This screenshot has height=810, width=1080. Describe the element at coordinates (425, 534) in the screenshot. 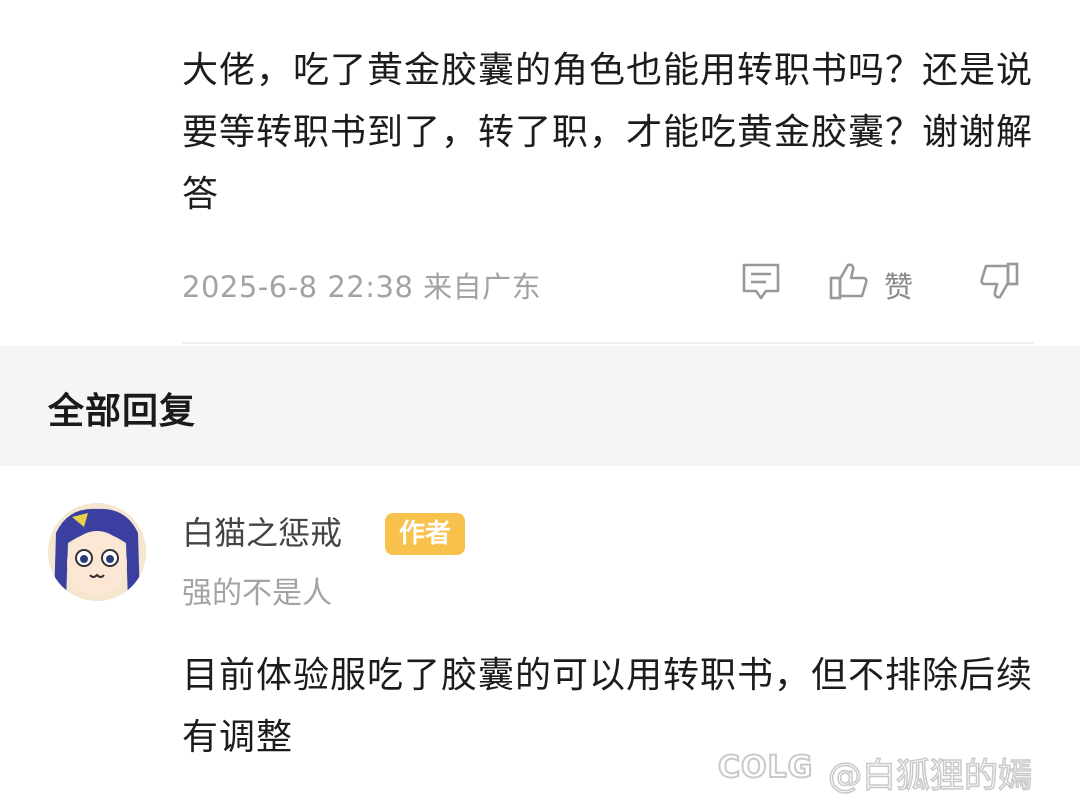

I see `author-badge: 作者` at that location.